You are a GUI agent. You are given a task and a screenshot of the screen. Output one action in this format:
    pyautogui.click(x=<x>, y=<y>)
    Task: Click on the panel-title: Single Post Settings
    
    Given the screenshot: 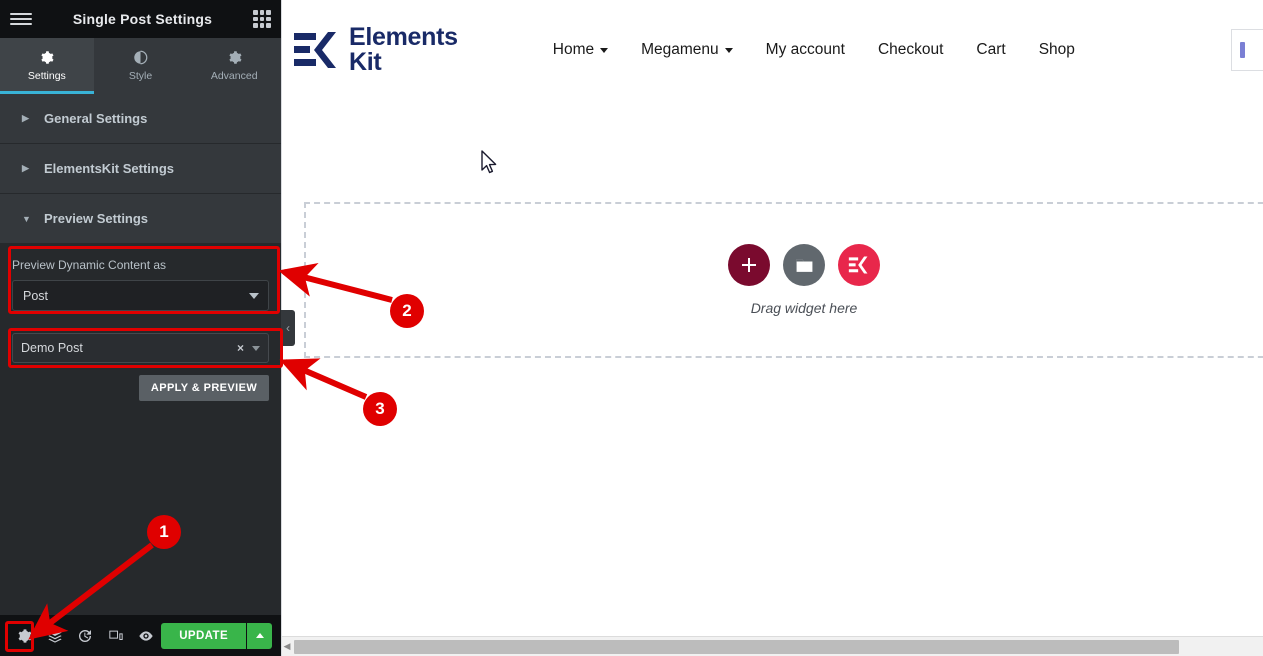 What is the action you would take?
    pyautogui.click(x=142, y=19)
    